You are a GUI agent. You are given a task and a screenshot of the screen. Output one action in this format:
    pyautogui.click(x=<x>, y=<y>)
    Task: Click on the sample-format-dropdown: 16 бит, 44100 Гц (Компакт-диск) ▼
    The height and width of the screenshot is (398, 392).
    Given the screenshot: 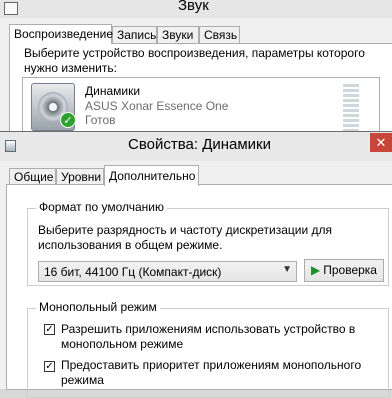 What is the action you would take?
    pyautogui.click(x=167, y=271)
    